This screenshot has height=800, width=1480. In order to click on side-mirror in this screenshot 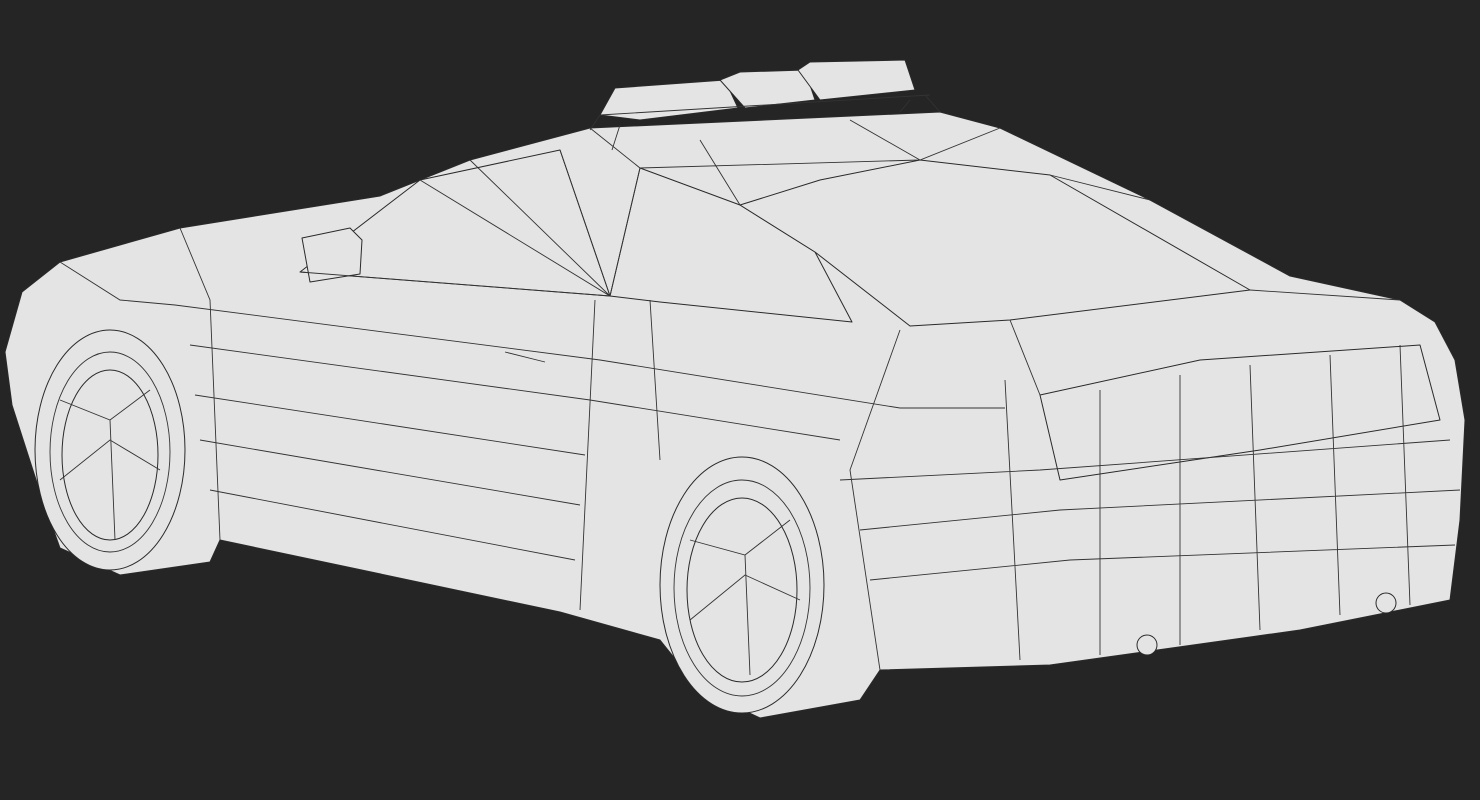, I will do `click(332, 255)`.